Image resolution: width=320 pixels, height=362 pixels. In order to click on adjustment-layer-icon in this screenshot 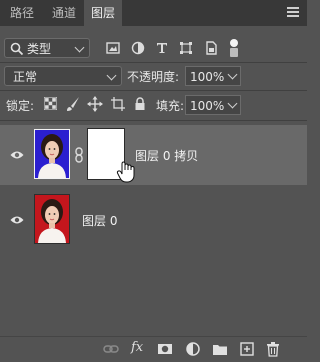, I will do `click(193, 349)`.